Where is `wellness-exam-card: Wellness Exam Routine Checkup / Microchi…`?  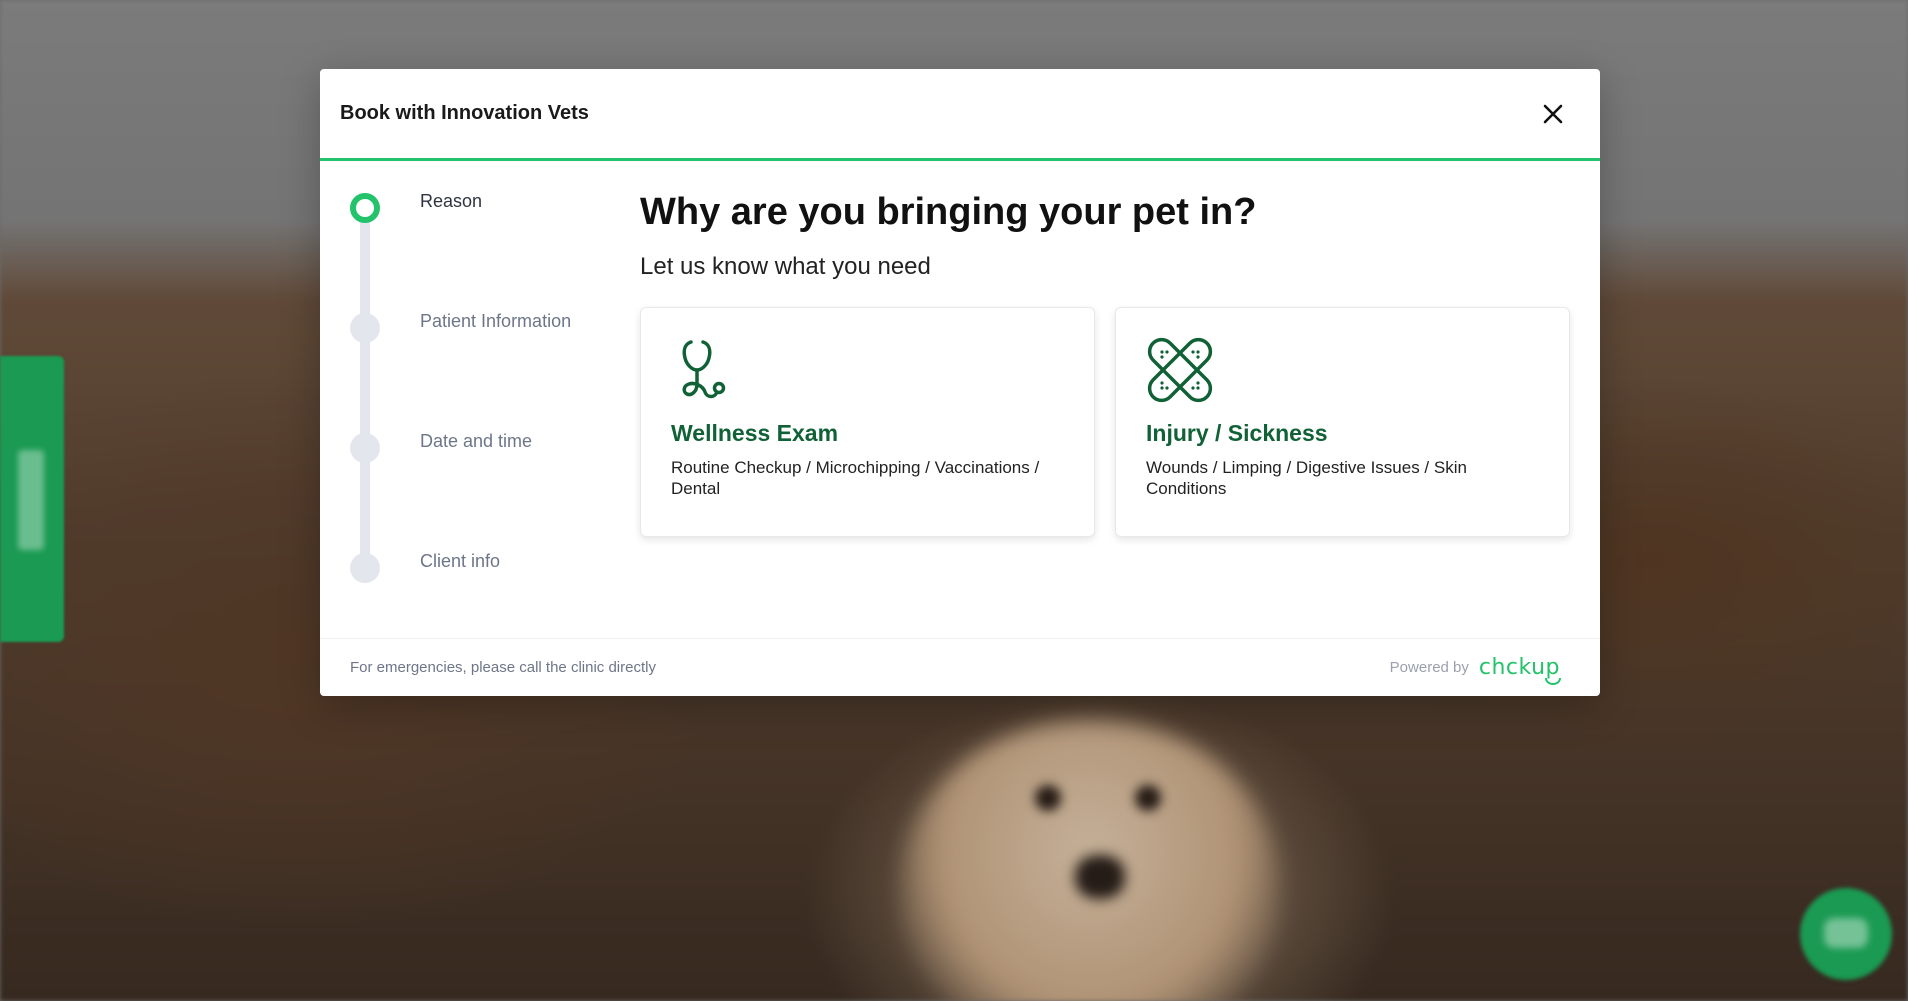
wellness-exam-card: Wellness Exam Routine Checkup / Microchi… is located at coordinates (867, 421).